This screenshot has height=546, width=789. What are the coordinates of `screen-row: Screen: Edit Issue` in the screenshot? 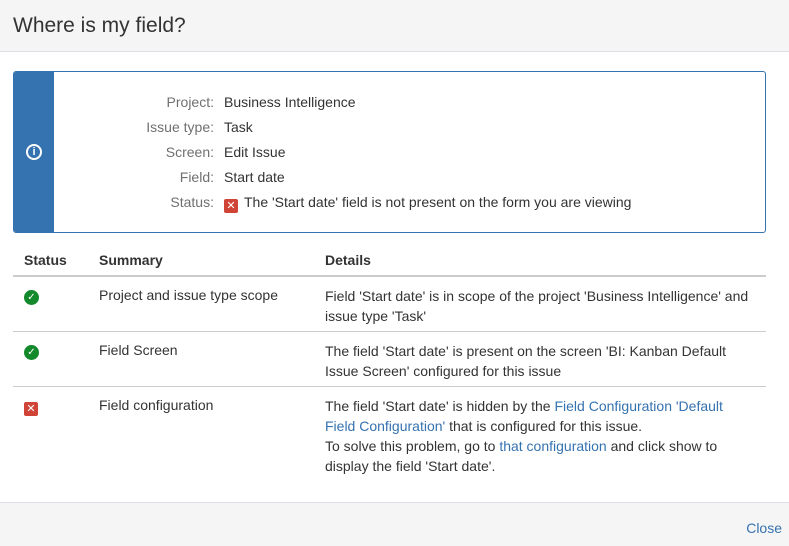 It's located at (404, 152).